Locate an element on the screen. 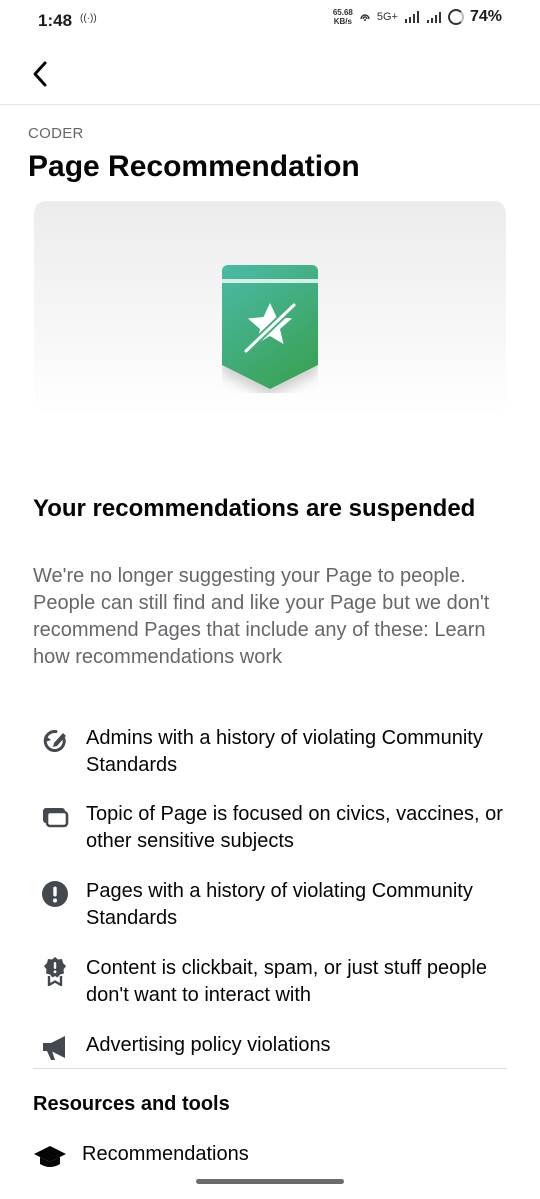 The height and width of the screenshot is (1199, 540). suspension-headline: Your recommendations are suspended is located at coordinates (254, 508).